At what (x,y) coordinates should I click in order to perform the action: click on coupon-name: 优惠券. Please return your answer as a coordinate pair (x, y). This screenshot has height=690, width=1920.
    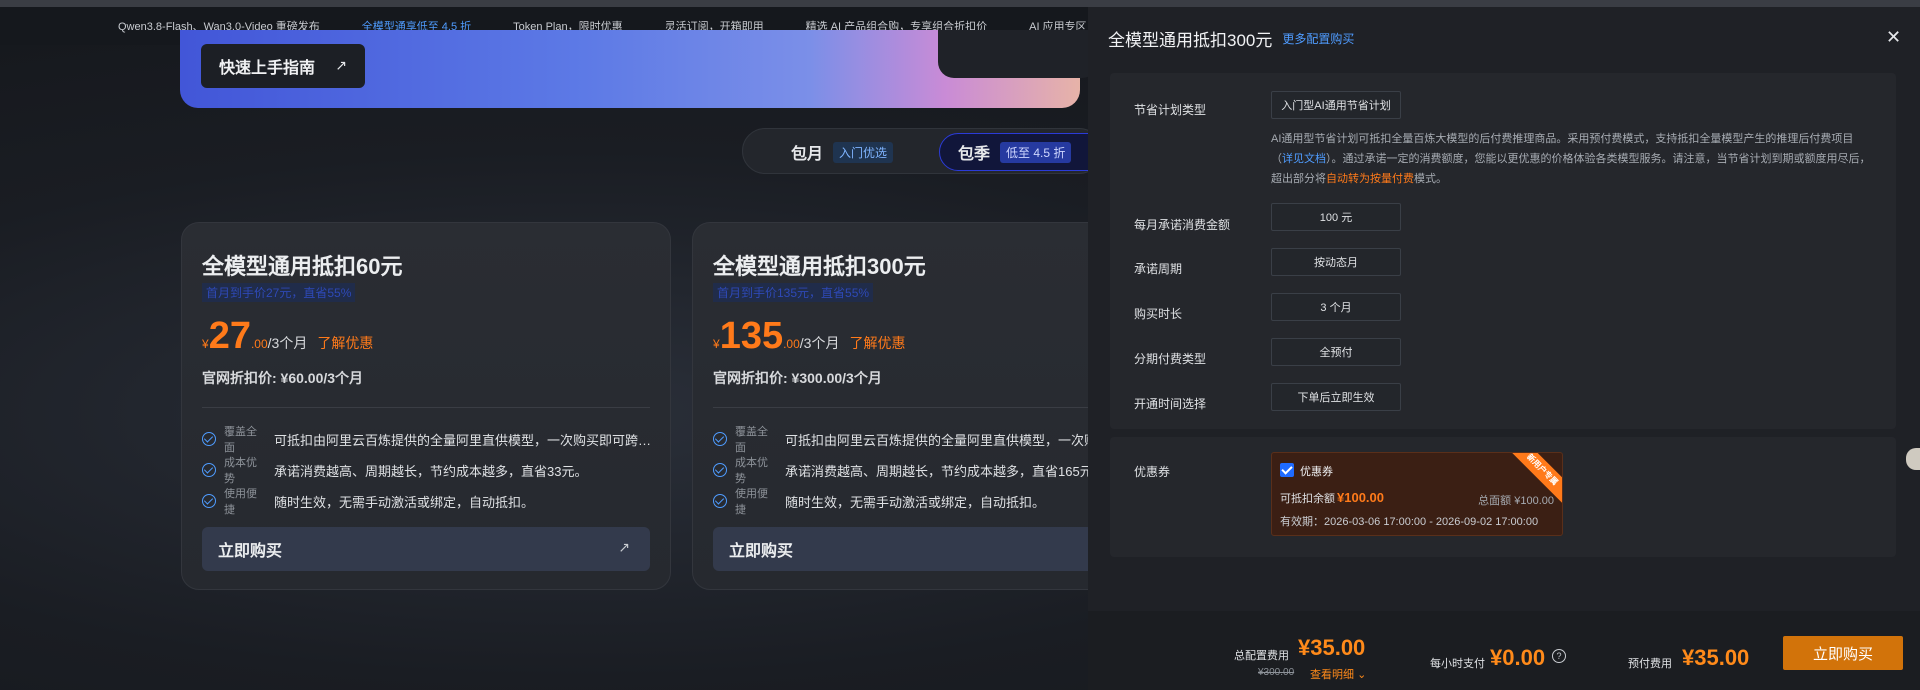
    Looking at the image, I should click on (1316, 472).